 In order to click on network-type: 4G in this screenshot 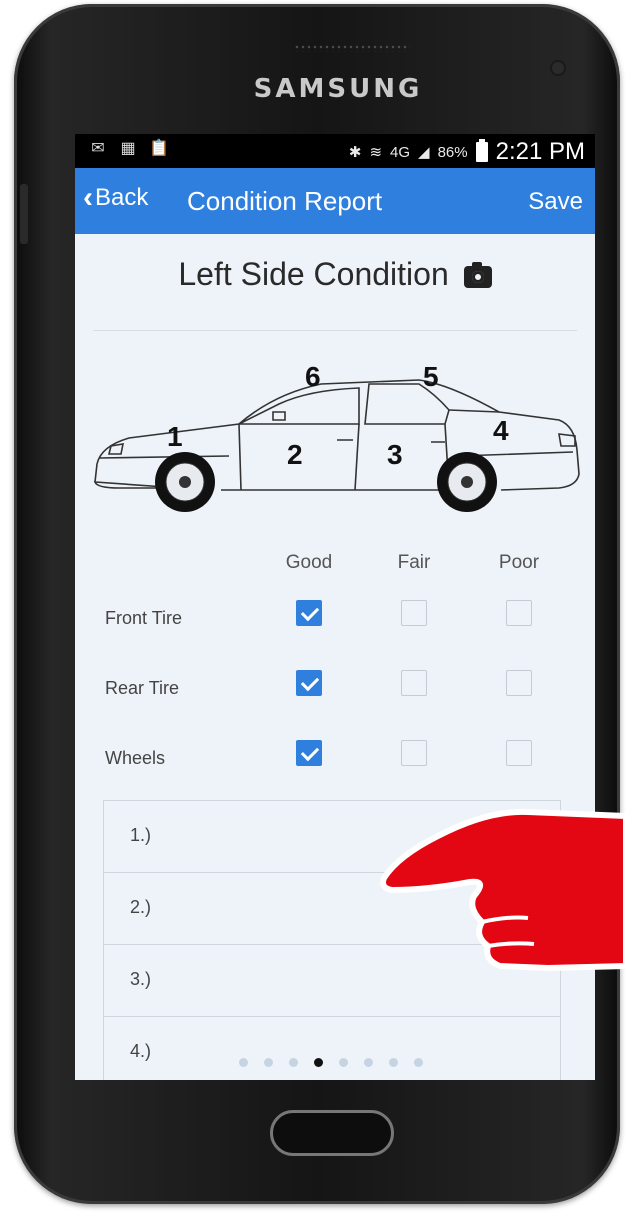, I will do `click(400, 152)`.